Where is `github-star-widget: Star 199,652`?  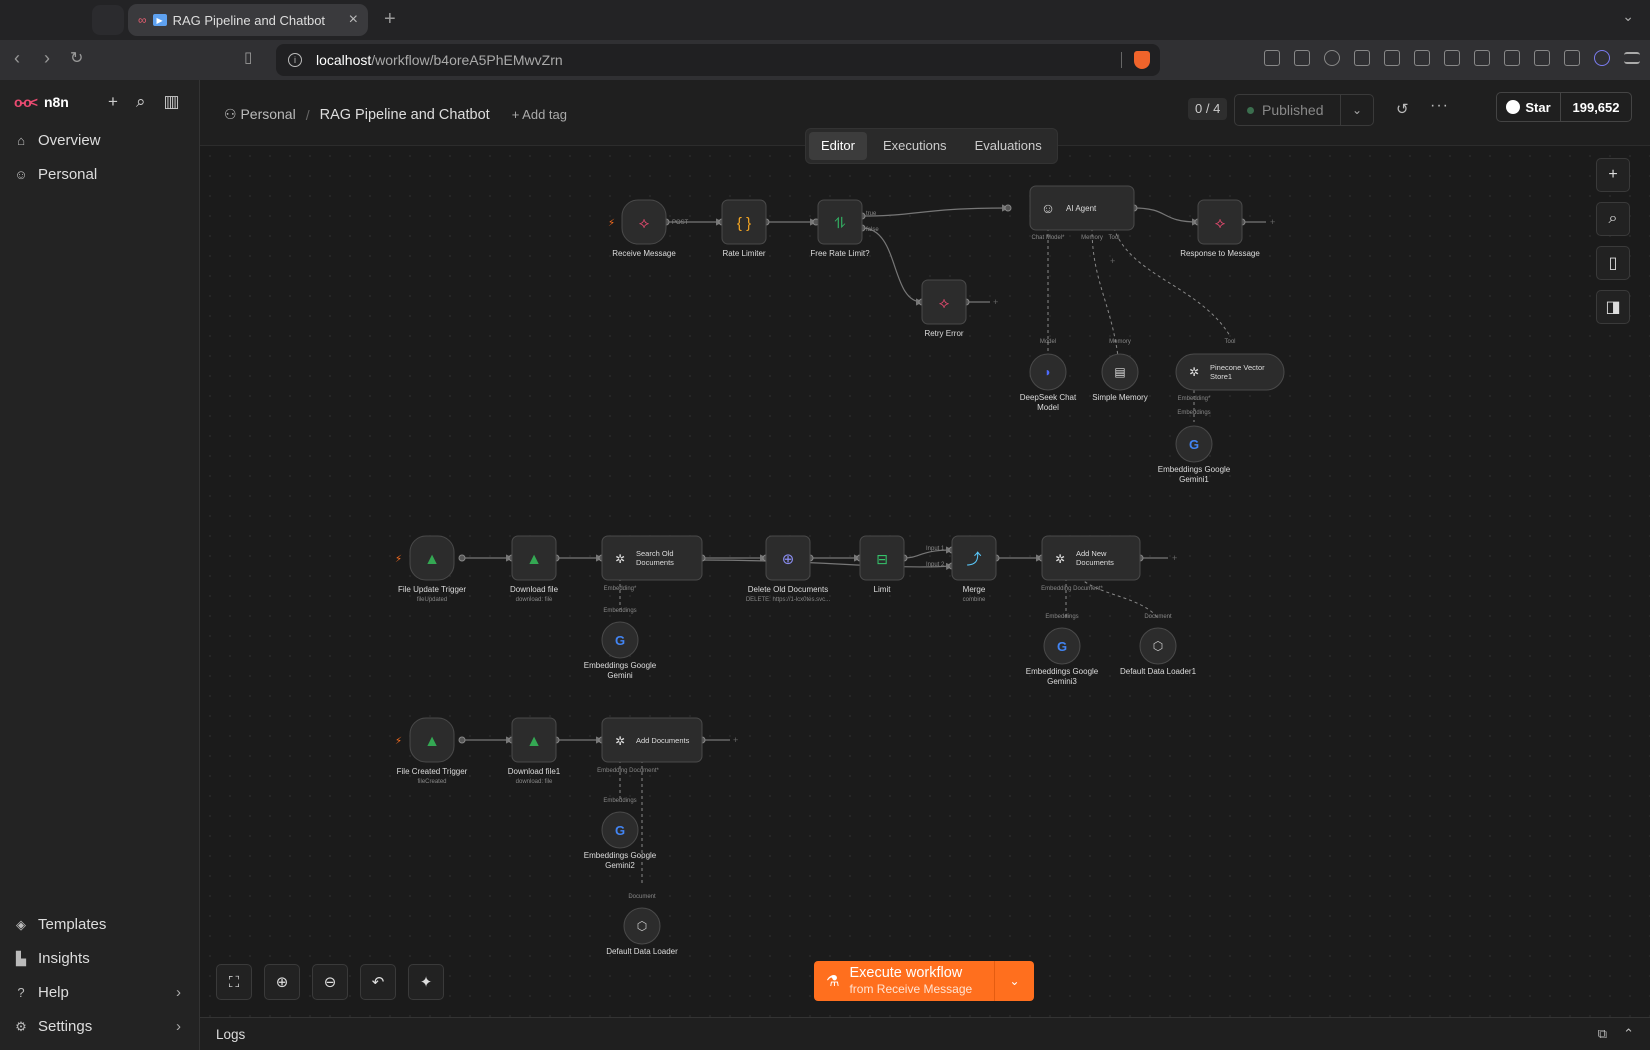 github-star-widget: Star 199,652 is located at coordinates (1564, 107).